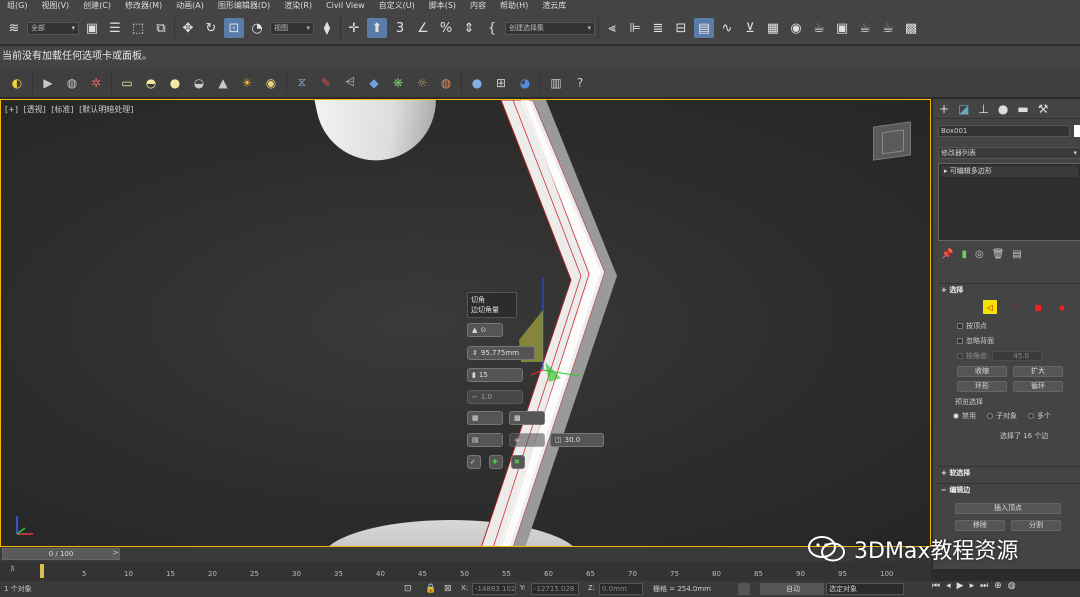 Image resolution: width=1080 pixels, height=597 pixels. What do you see at coordinates (408, 589) in the screenshot?
I see `isolate-icon: ⊡` at bounding box center [408, 589].